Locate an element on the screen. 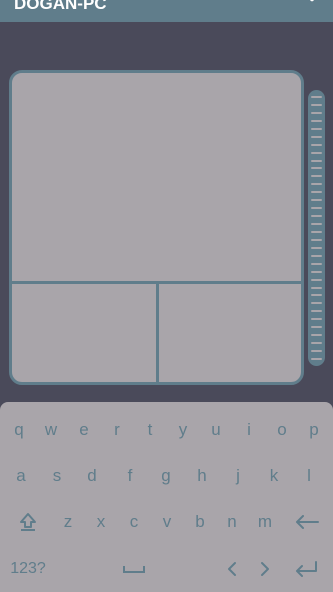 Image resolution: width=333 pixels, height=592 pixels. arrow-right-icon is located at coordinates (265, 569).